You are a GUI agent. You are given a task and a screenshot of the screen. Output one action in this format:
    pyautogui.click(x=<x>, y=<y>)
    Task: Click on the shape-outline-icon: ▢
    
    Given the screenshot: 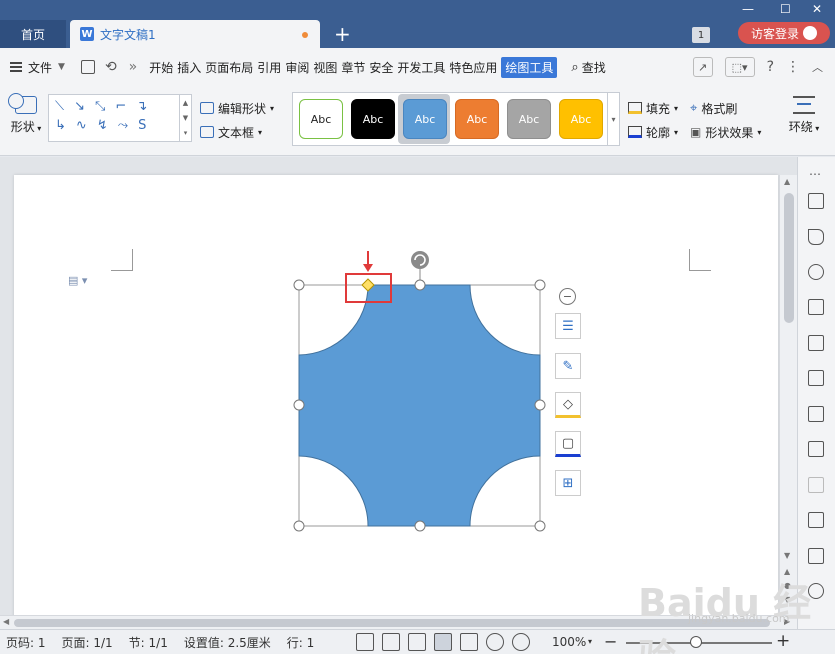 What is the action you would take?
    pyautogui.click(x=568, y=444)
    